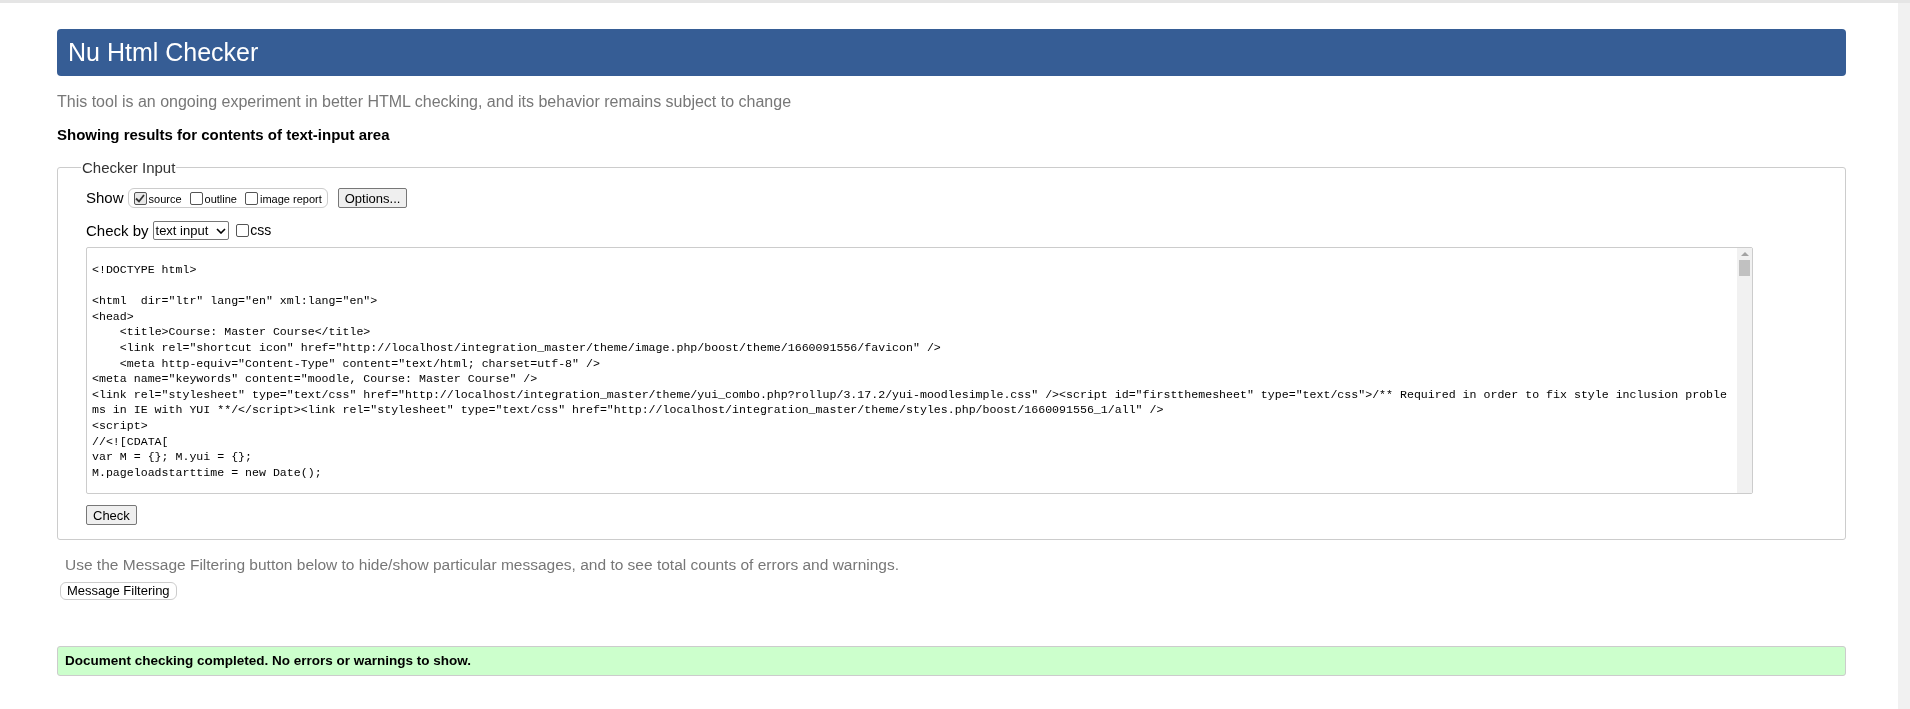 This screenshot has height=709, width=1910. I want to click on panel-legend: Checker Input, so click(129, 167).